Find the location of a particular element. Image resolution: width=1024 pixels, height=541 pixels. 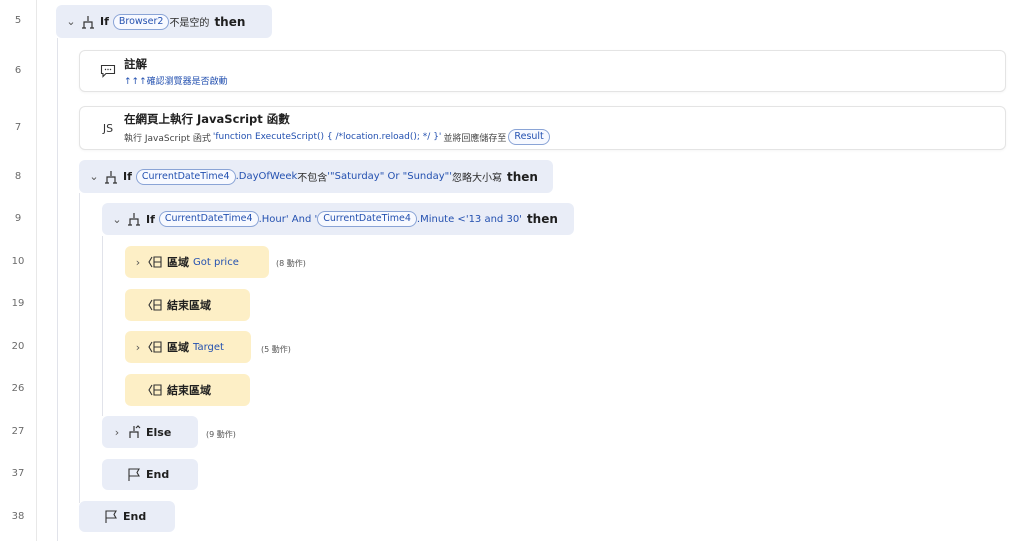

action-count: (9 動作) is located at coordinates (221, 434).